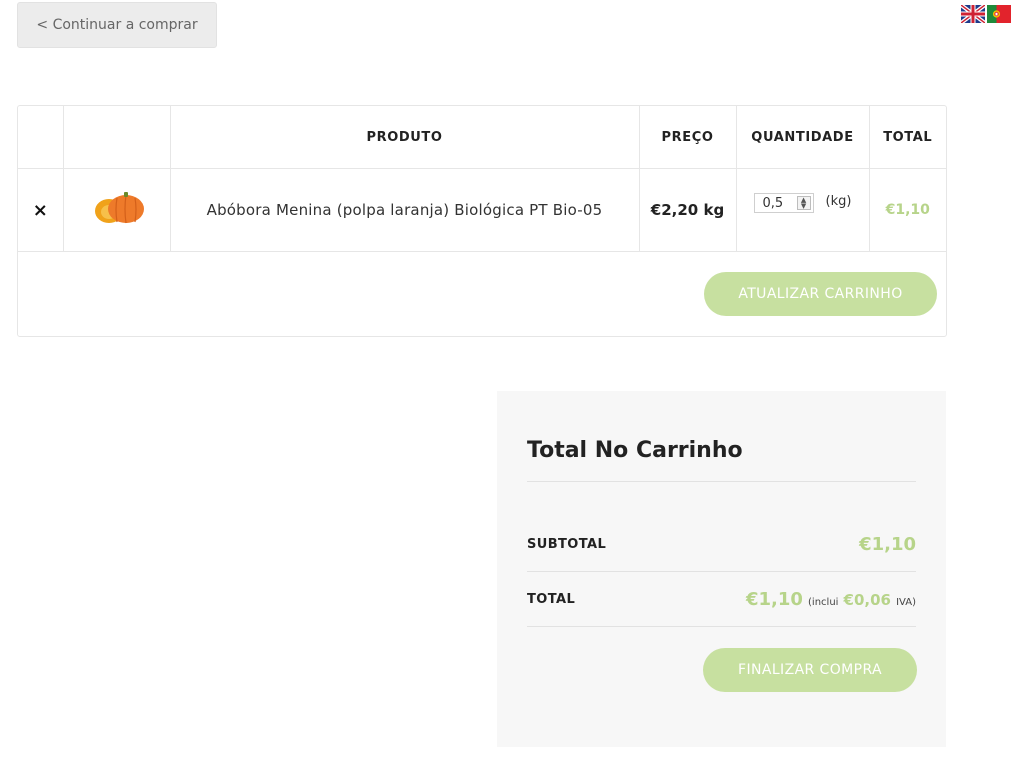 The image size is (1017, 761). What do you see at coordinates (721, 544) in the screenshot?
I see `subtotal-row: SUBTOTAL €1,10` at bounding box center [721, 544].